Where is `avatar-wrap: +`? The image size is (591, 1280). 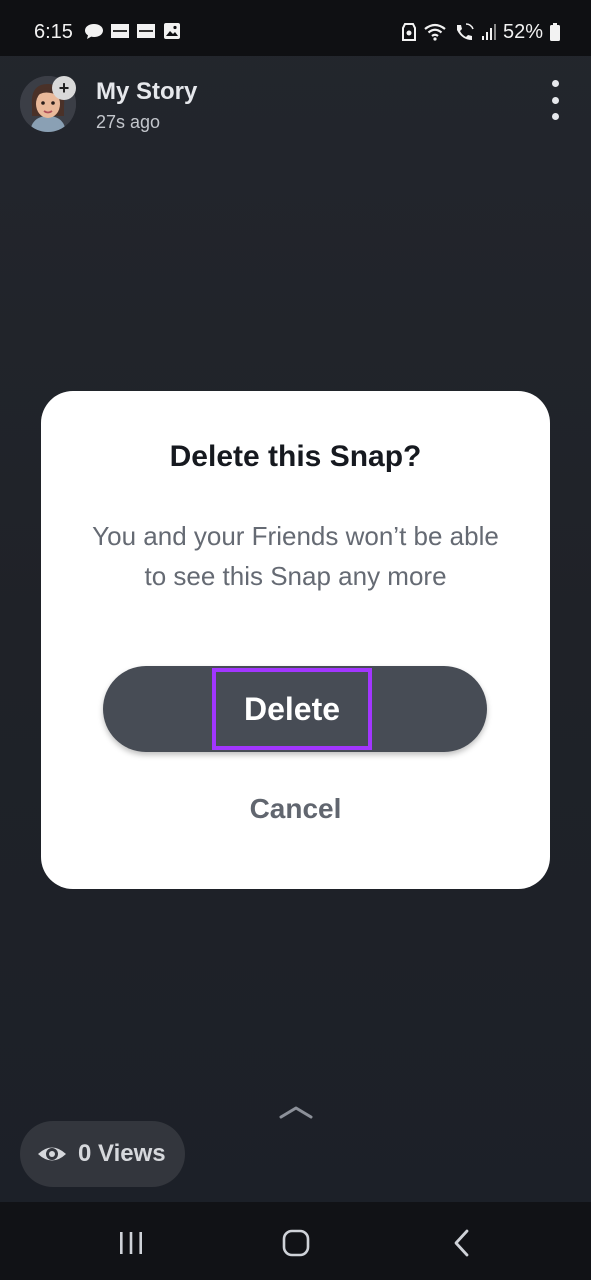 avatar-wrap: + is located at coordinates (48, 104).